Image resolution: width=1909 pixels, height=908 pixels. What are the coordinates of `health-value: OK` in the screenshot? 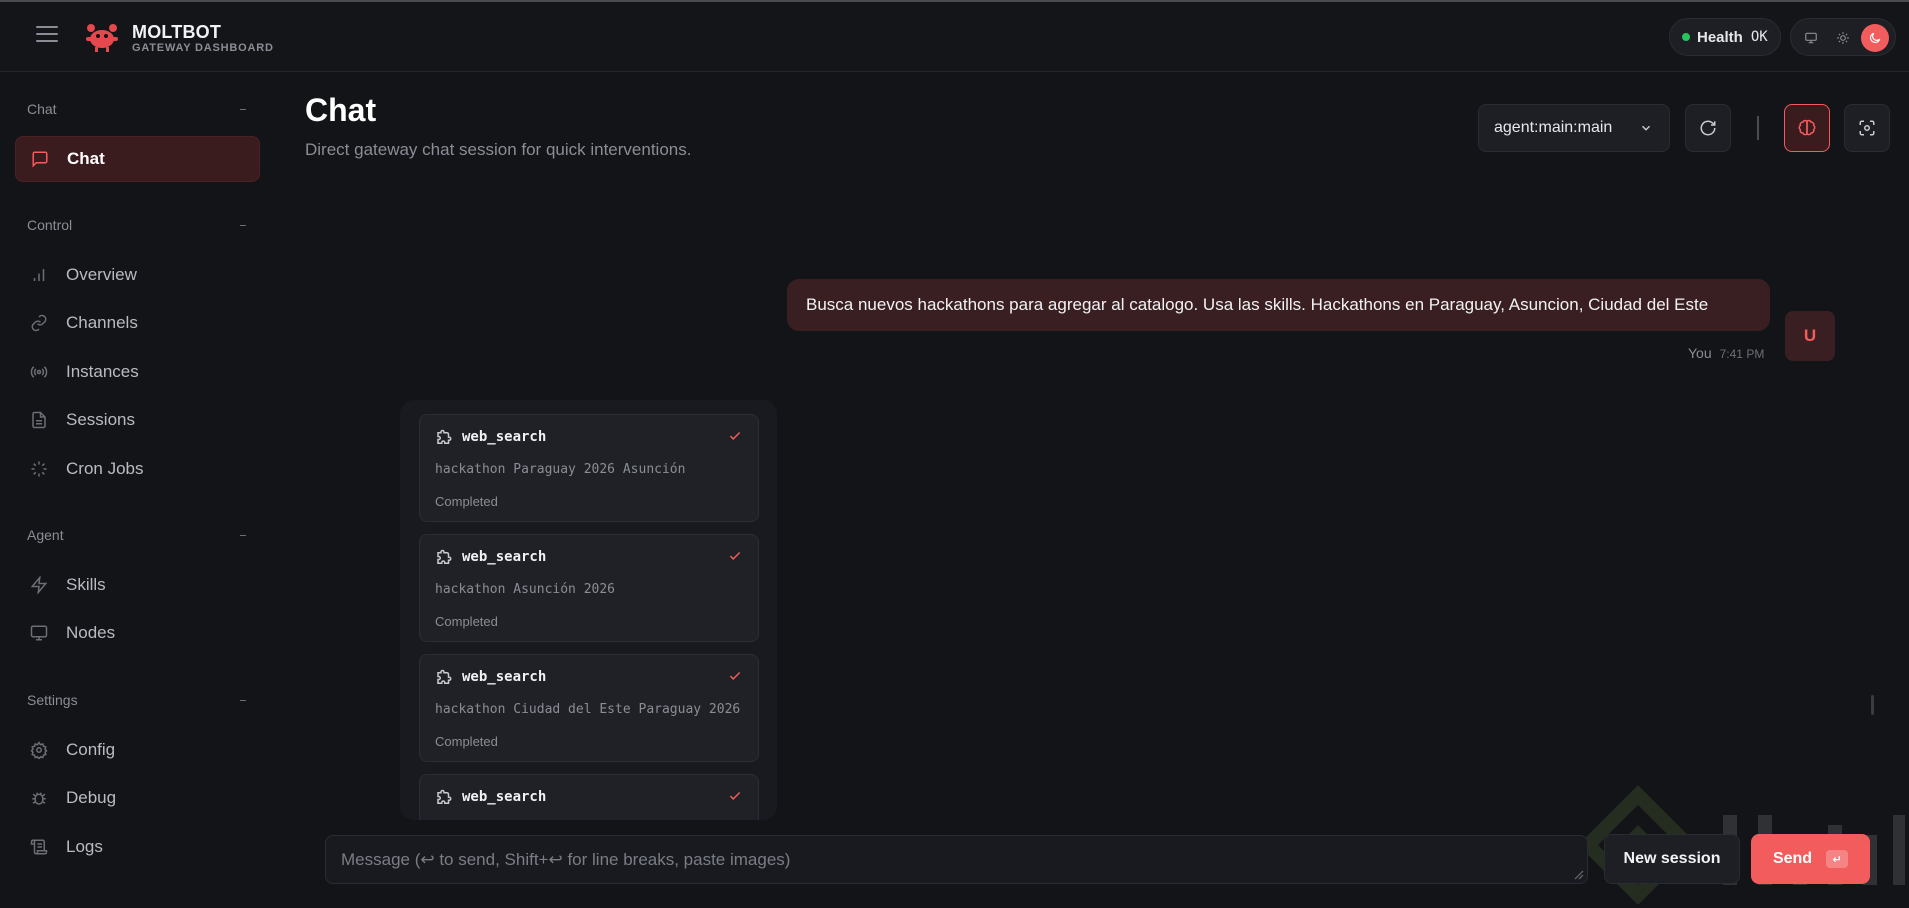 It's located at (1759, 37).